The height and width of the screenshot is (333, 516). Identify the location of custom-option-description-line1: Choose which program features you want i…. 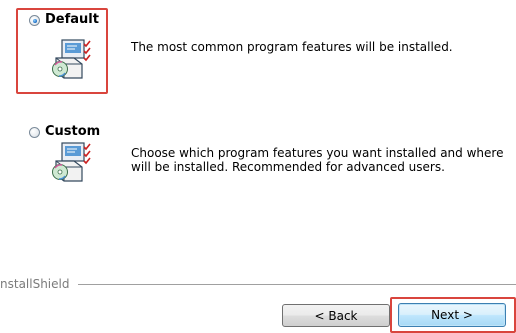
(317, 153).